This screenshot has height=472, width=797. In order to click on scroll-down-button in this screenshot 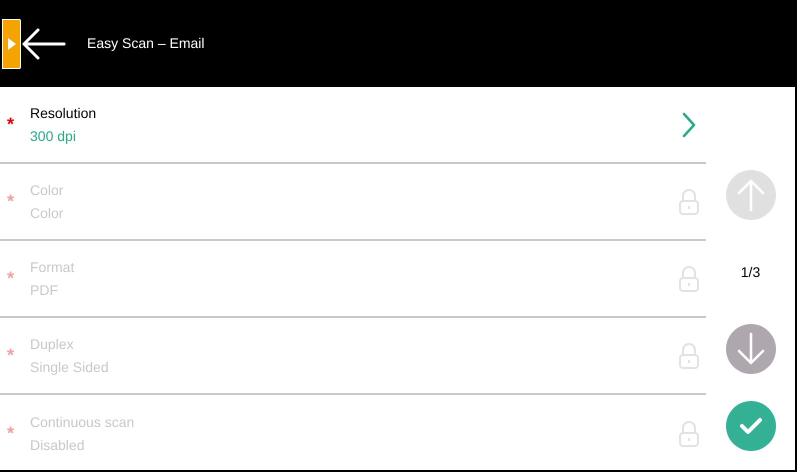, I will do `click(751, 349)`.